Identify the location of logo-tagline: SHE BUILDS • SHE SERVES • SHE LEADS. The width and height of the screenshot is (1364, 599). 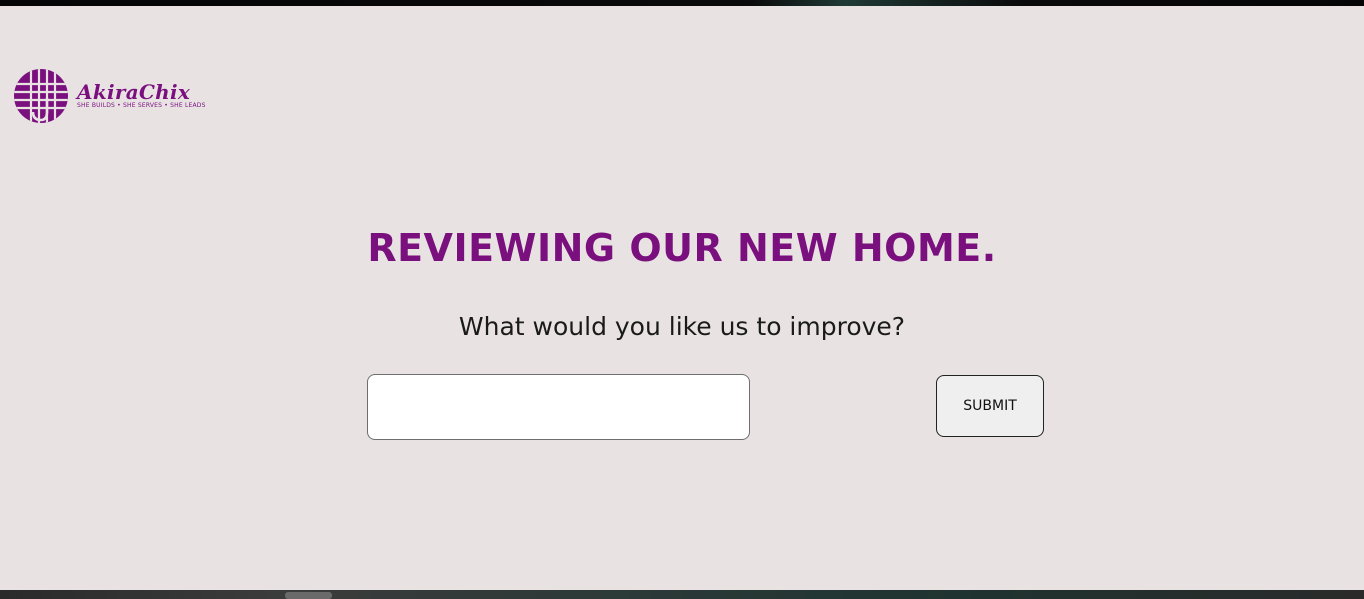
(141, 105).